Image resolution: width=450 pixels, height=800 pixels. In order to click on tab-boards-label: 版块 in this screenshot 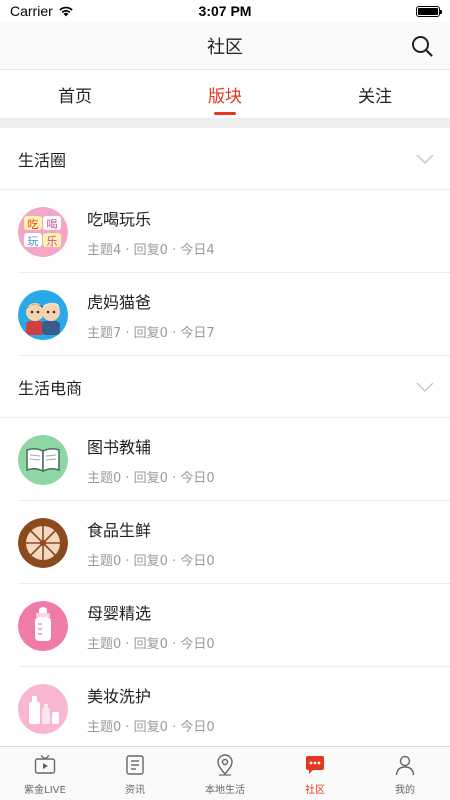, I will do `click(225, 96)`.